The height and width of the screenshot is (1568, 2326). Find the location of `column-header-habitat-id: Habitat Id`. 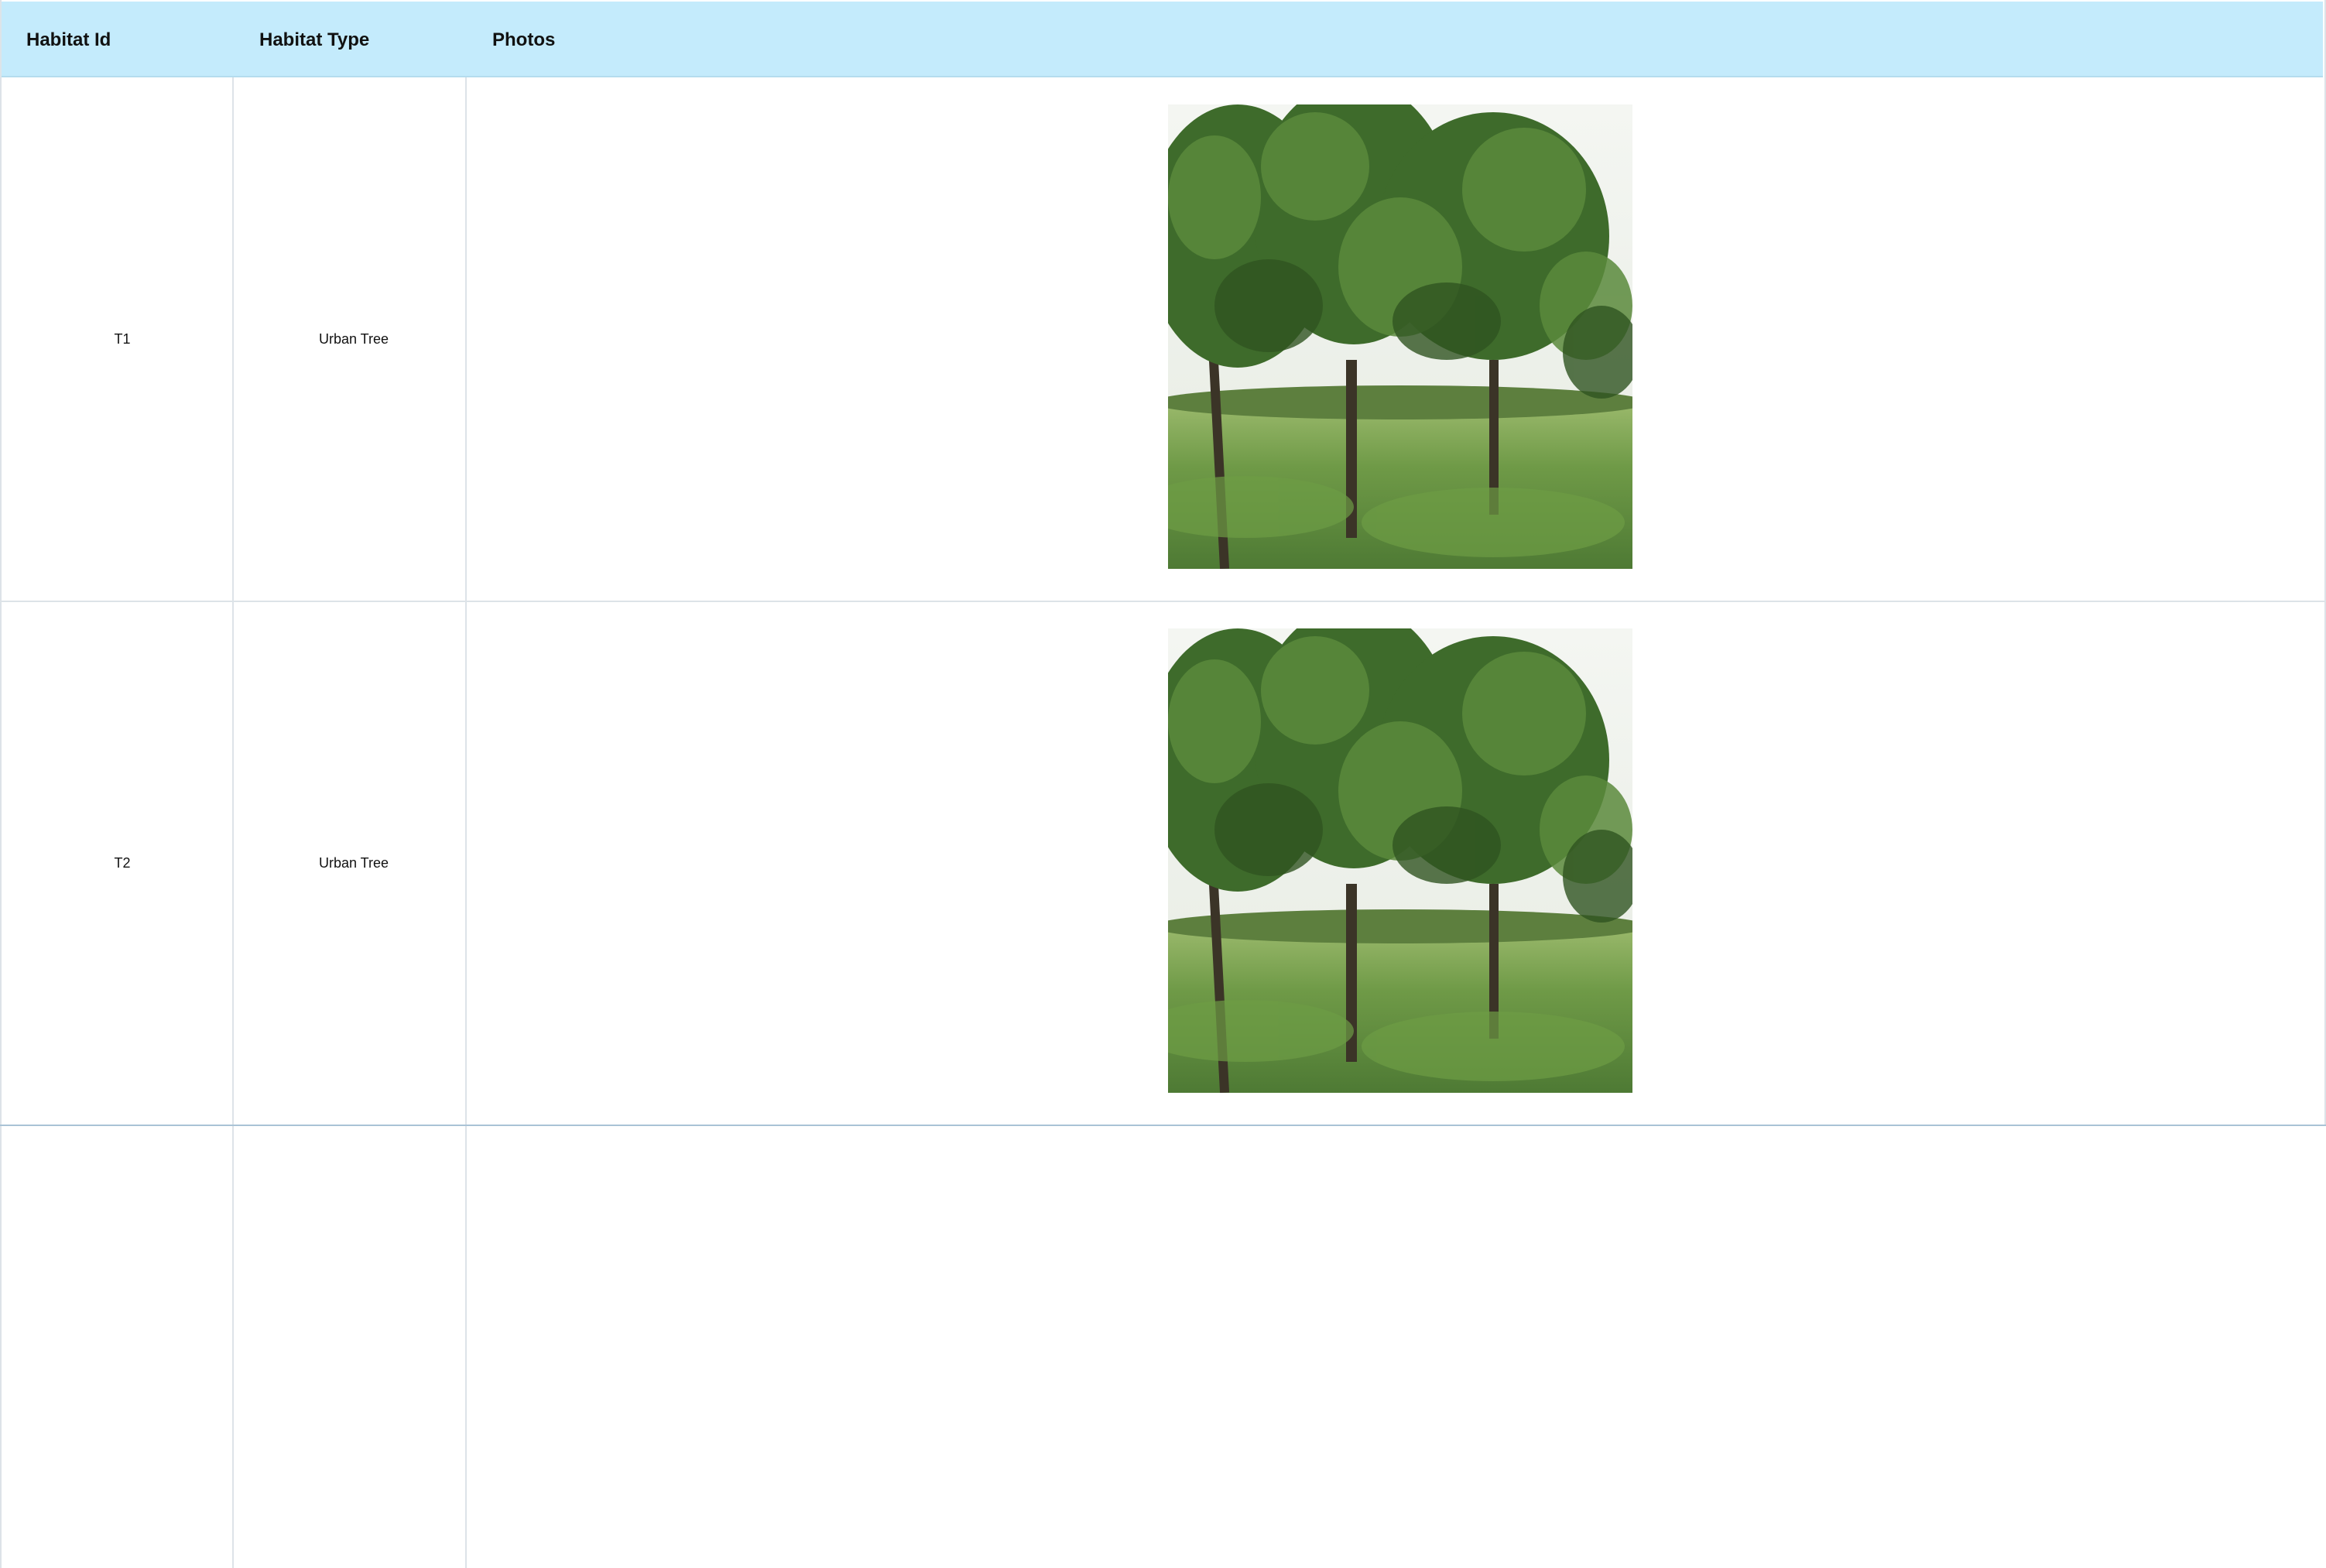

column-header-habitat-id: Habitat Id is located at coordinates (68, 39).